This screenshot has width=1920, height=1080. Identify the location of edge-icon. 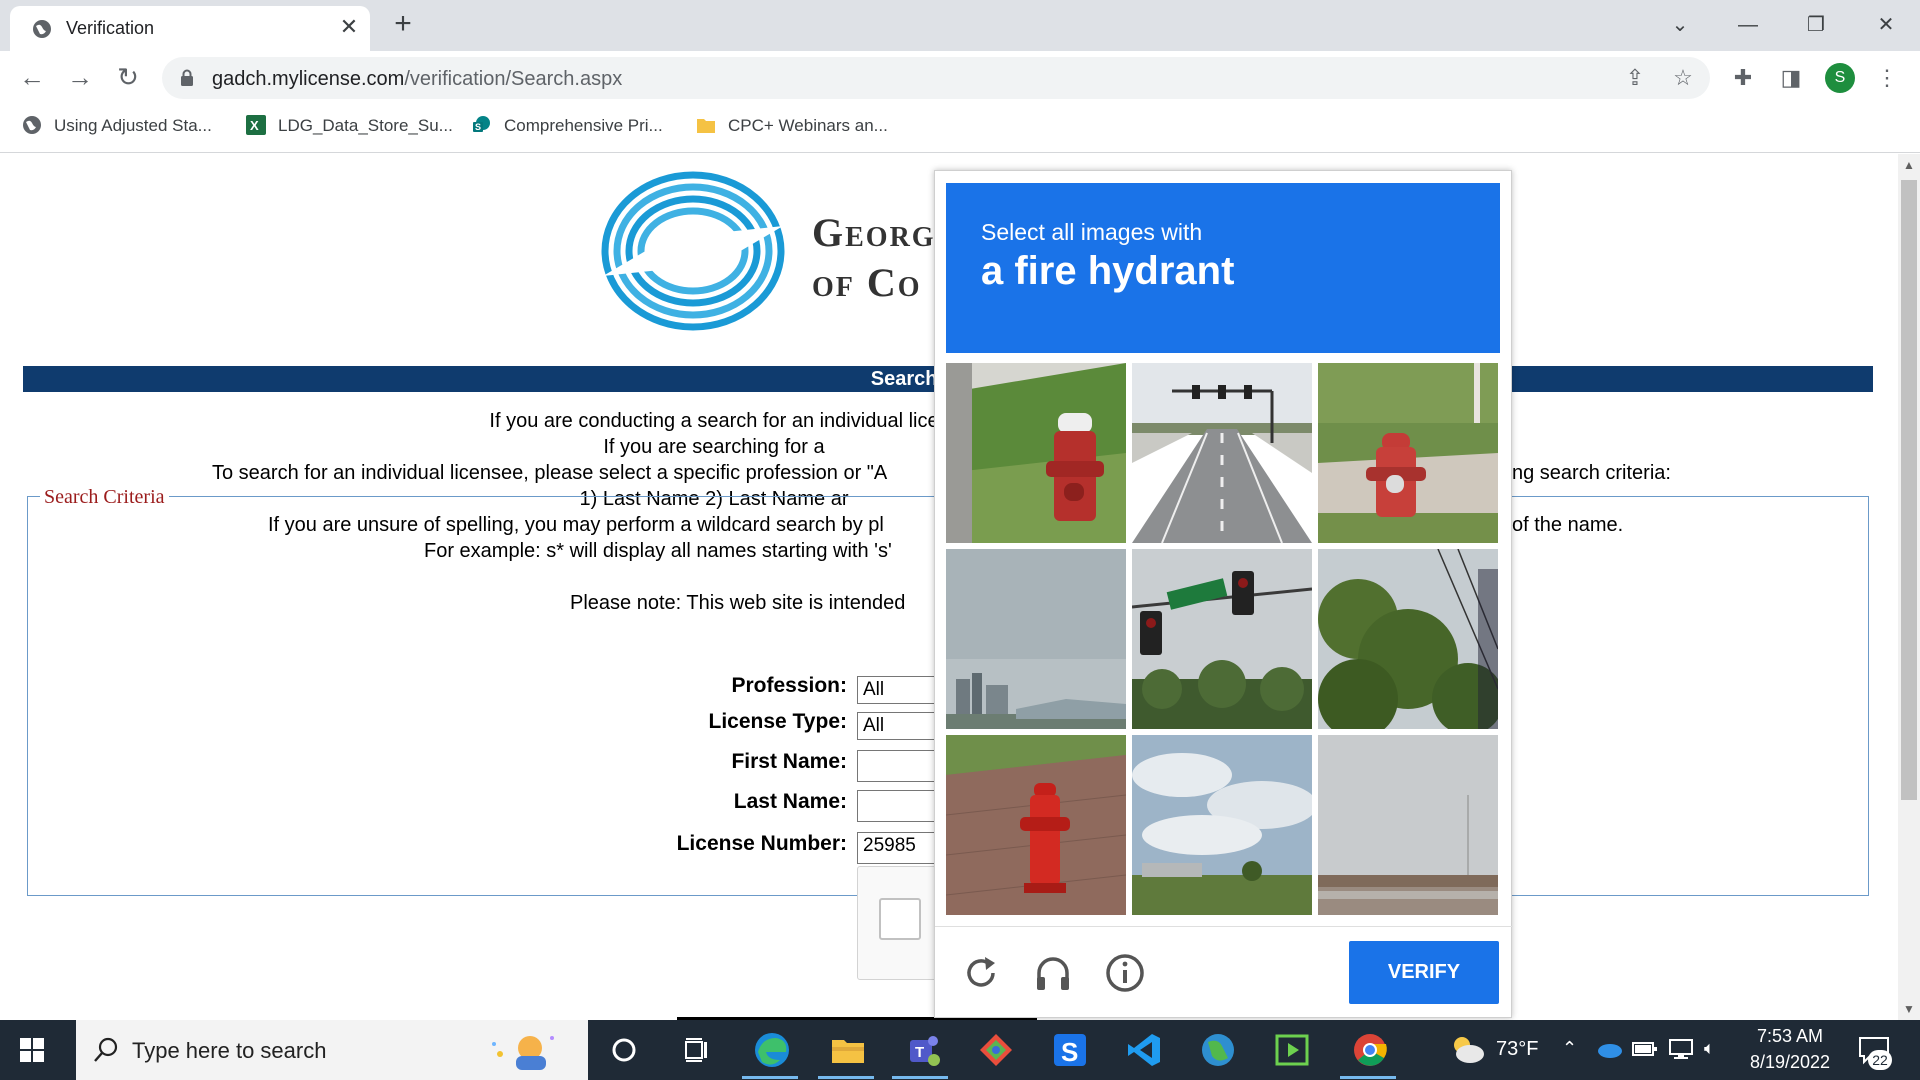
(772, 1050).